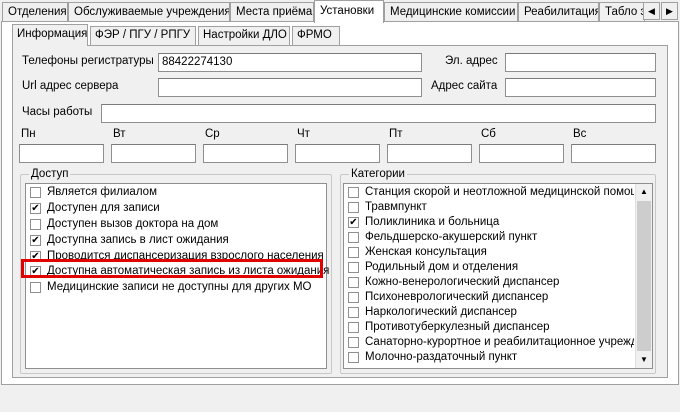 The image size is (680, 412). Describe the element at coordinates (442, 267) in the screenshot. I see `category-item-label: Родильный дом и отделения` at that location.